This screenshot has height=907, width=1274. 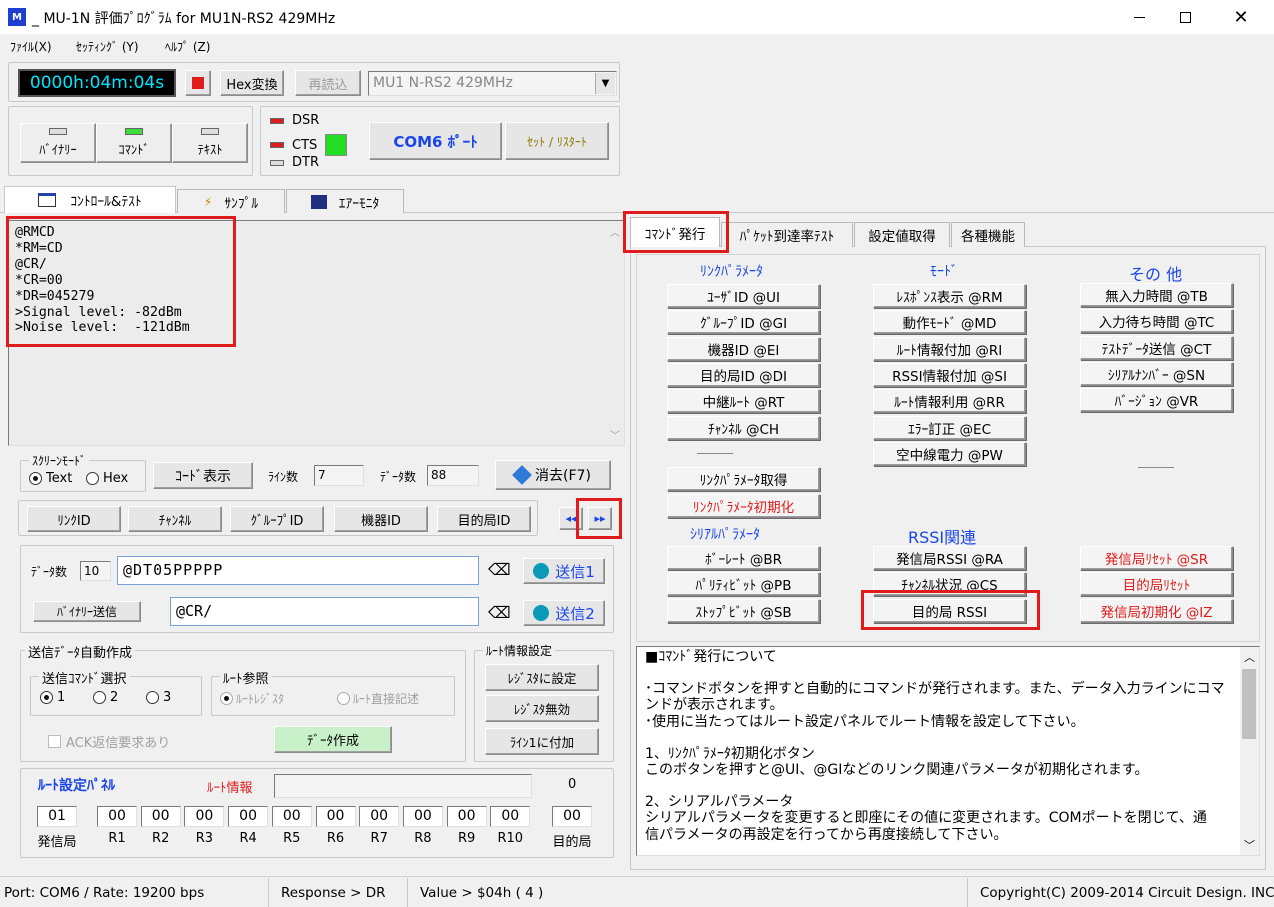 What do you see at coordinates (1249, 704) in the screenshot?
I see `scroll-thumb` at bounding box center [1249, 704].